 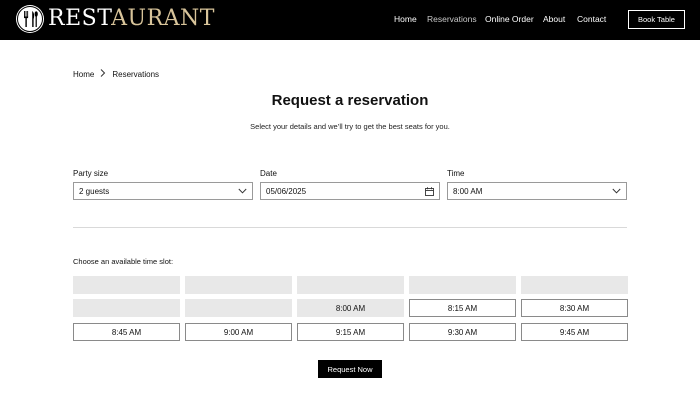 What do you see at coordinates (462, 332) in the screenshot?
I see `time-slot: 9:30 AM` at bounding box center [462, 332].